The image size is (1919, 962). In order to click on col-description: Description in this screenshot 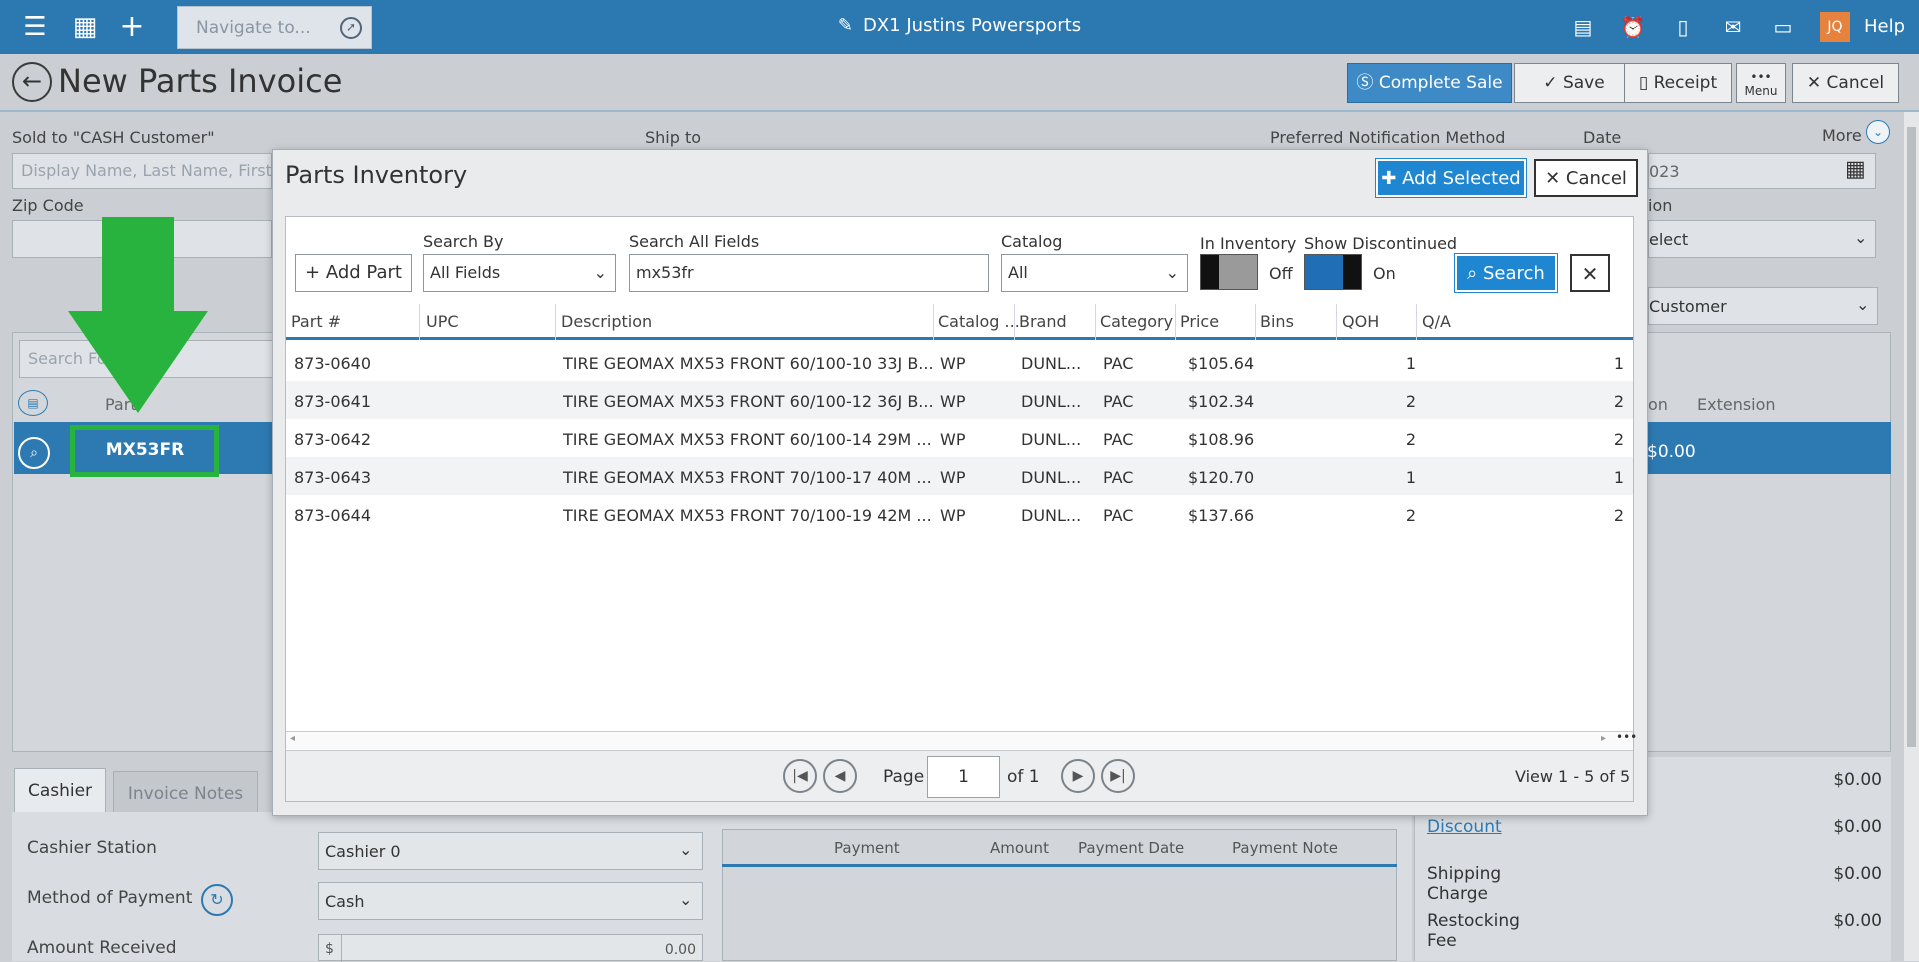, I will do `click(606, 321)`.